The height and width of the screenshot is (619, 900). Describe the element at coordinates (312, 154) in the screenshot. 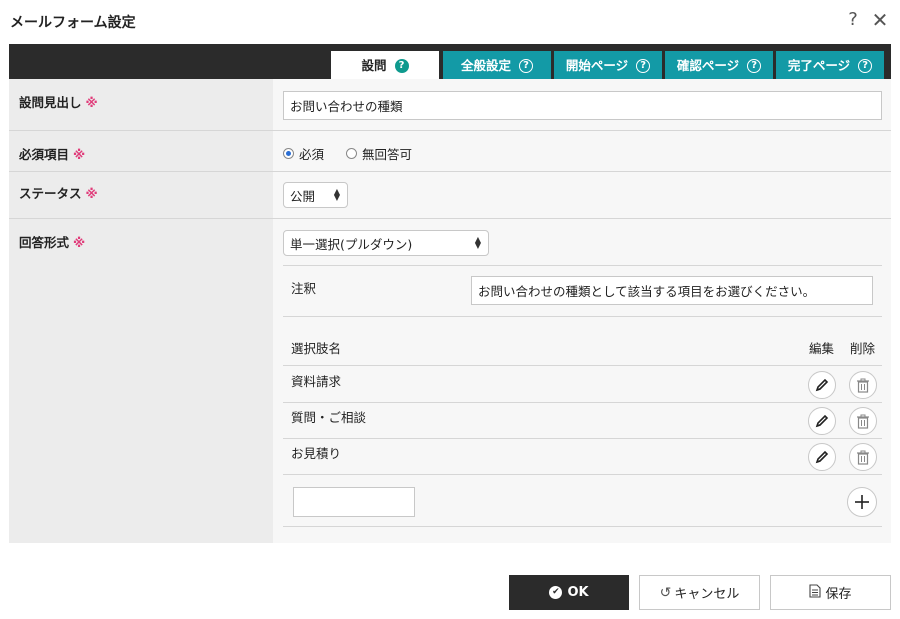

I see `radio-required-label: 必須` at that location.